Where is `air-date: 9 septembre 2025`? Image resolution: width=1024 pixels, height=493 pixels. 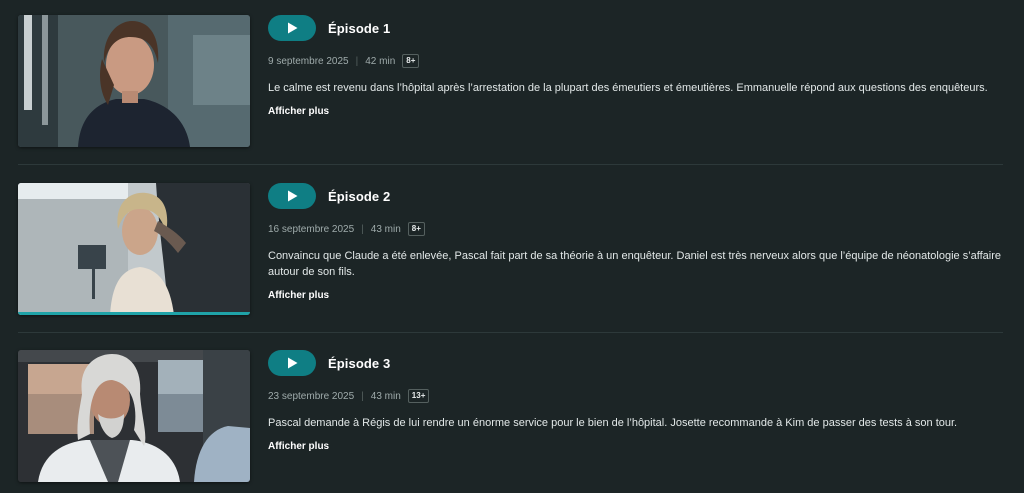
air-date: 9 septembre 2025 is located at coordinates (308, 61).